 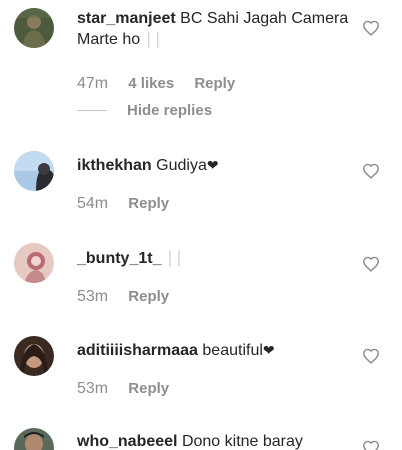 What do you see at coordinates (232, 350) in the screenshot?
I see `comment-body: beautiful` at bounding box center [232, 350].